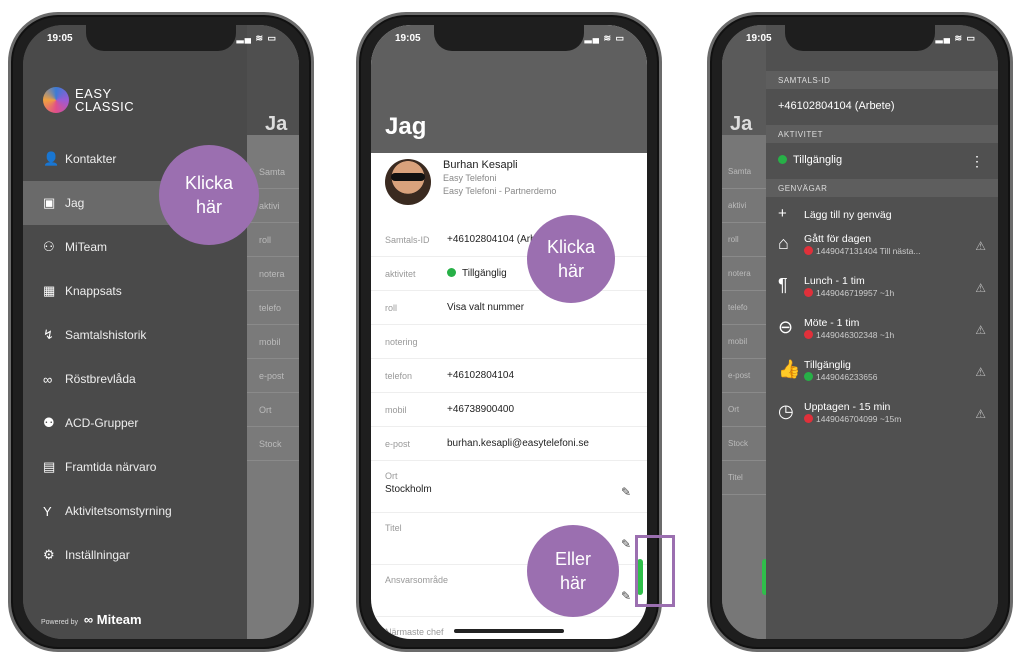 This screenshot has height=656, width=1025. What do you see at coordinates (977, 161) in the screenshot?
I see `more-vertical-icon: ⋮` at bounding box center [977, 161].